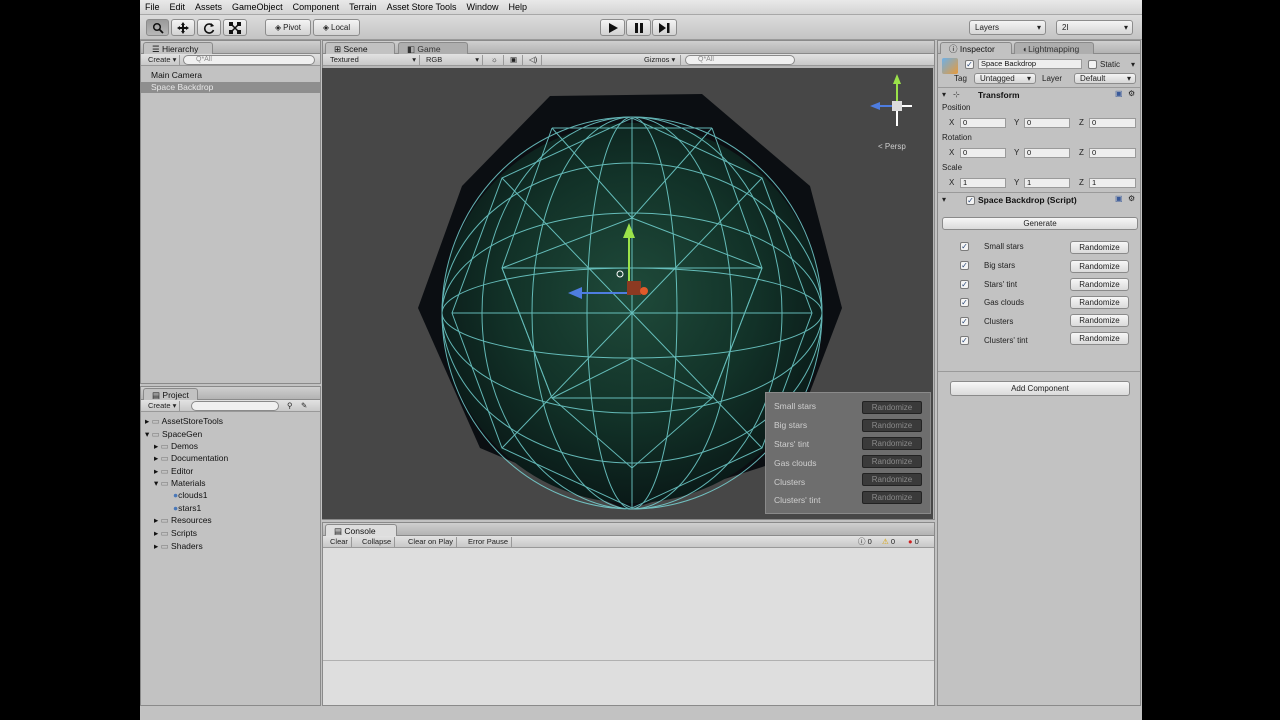  What do you see at coordinates (496, 60) in the screenshot?
I see `scene-lighting-toggle: ☼` at bounding box center [496, 60].